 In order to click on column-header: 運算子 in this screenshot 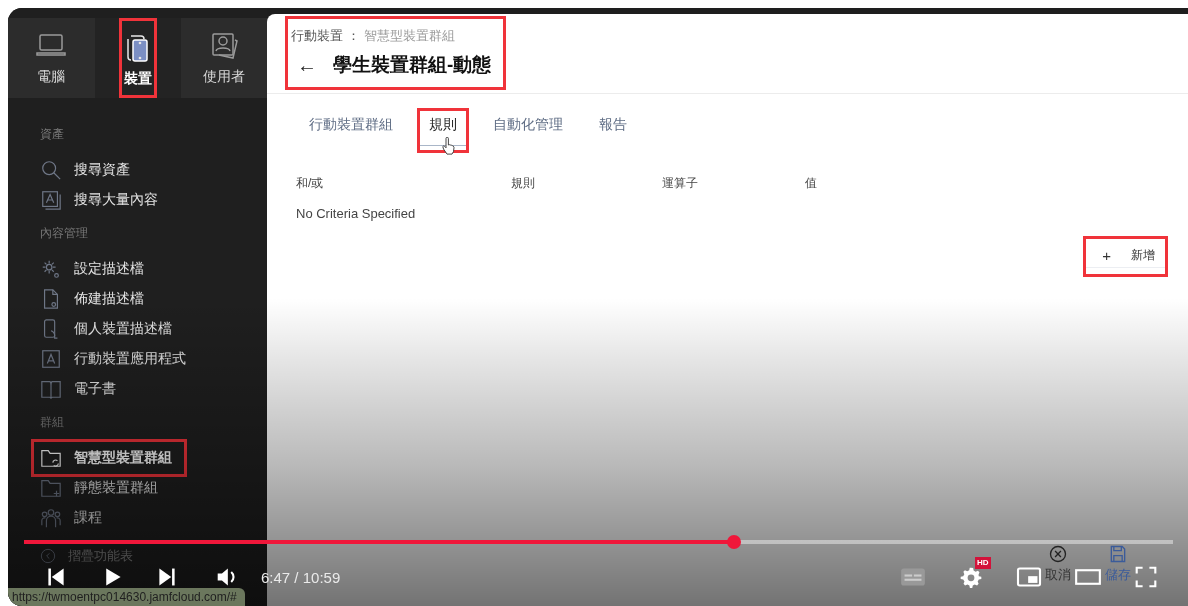, I will do `click(680, 183)`.